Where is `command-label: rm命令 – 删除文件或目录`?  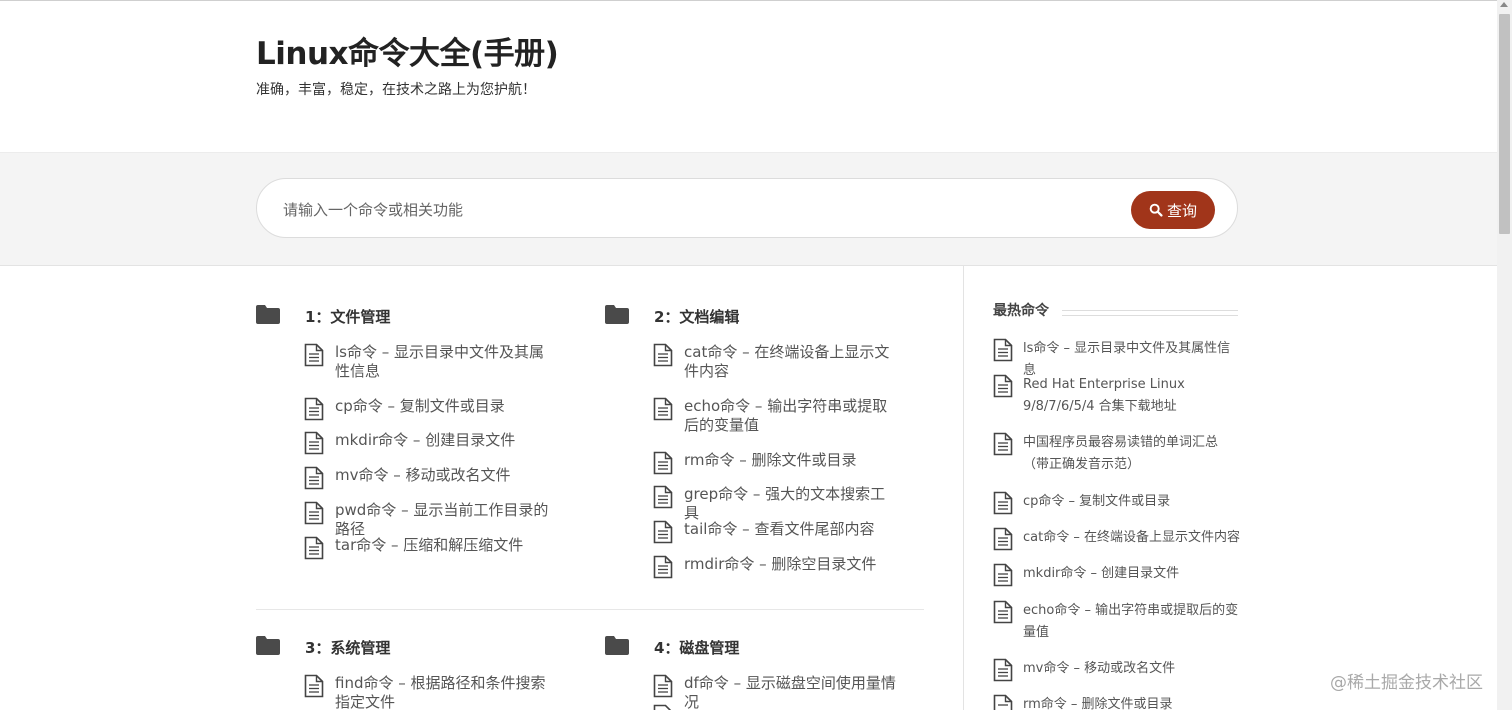 command-label: rm命令 – 删除文件或目录 is located at coordinates (770, 460).